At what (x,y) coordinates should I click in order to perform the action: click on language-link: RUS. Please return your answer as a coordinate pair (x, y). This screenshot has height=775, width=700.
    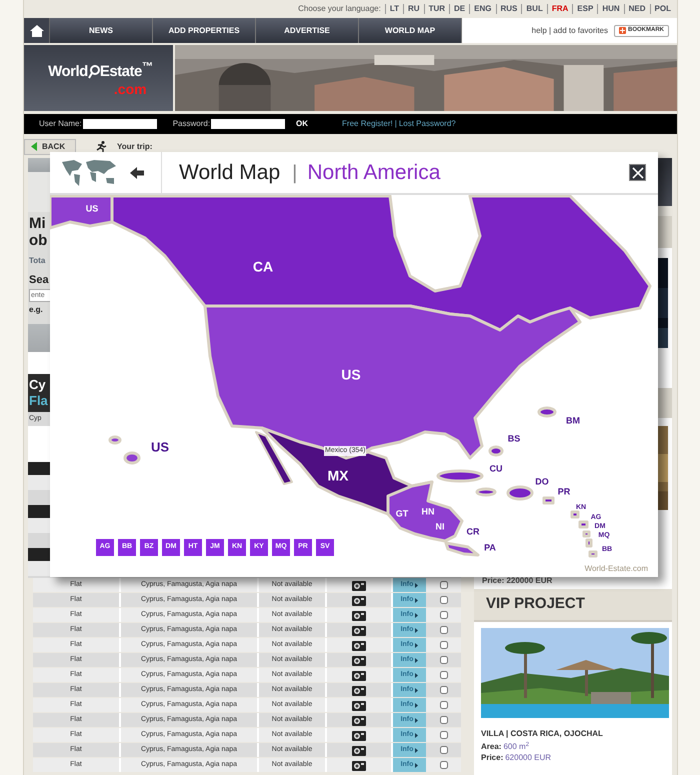
    Looking at the image, I should click on (509, 9).